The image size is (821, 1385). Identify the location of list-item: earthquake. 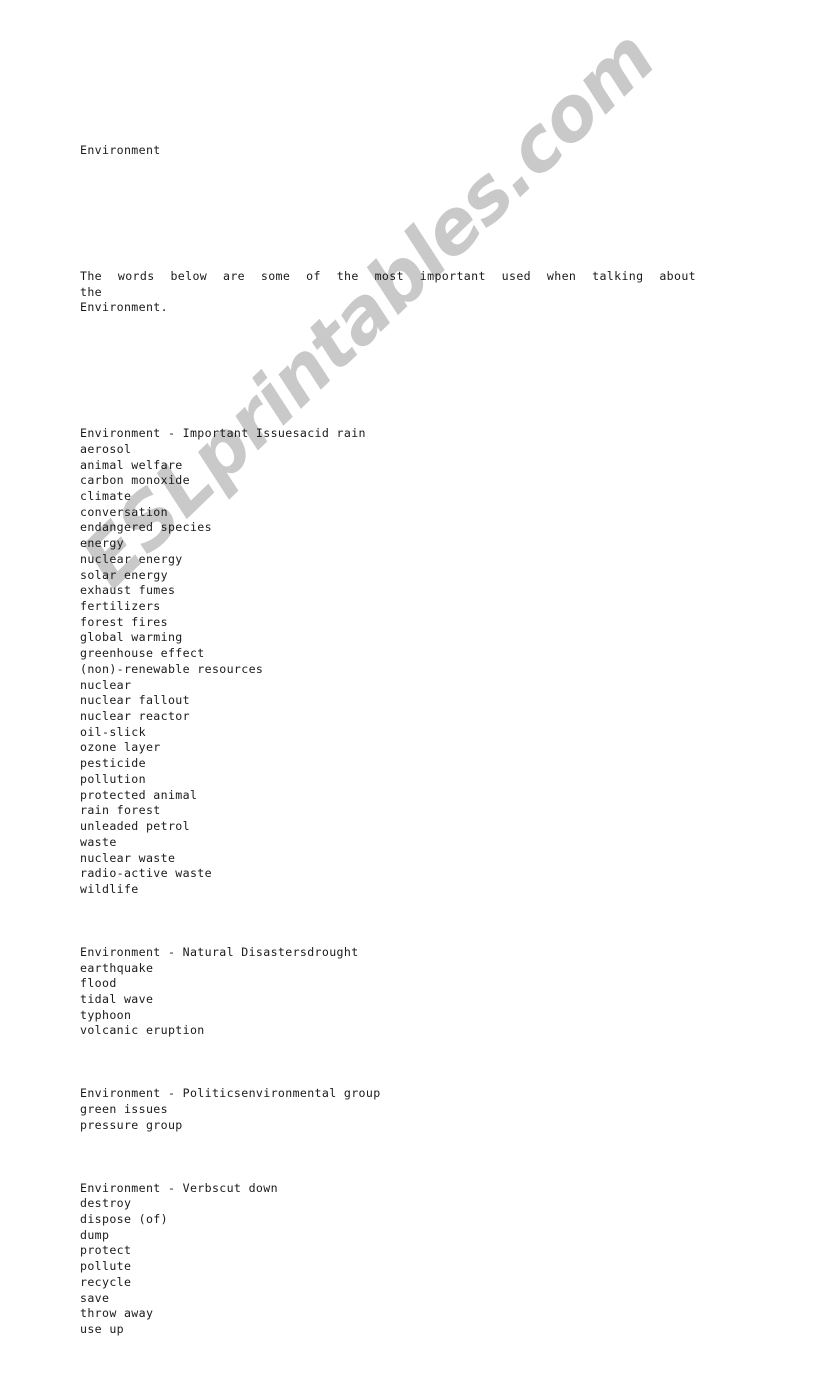
(117, 967).